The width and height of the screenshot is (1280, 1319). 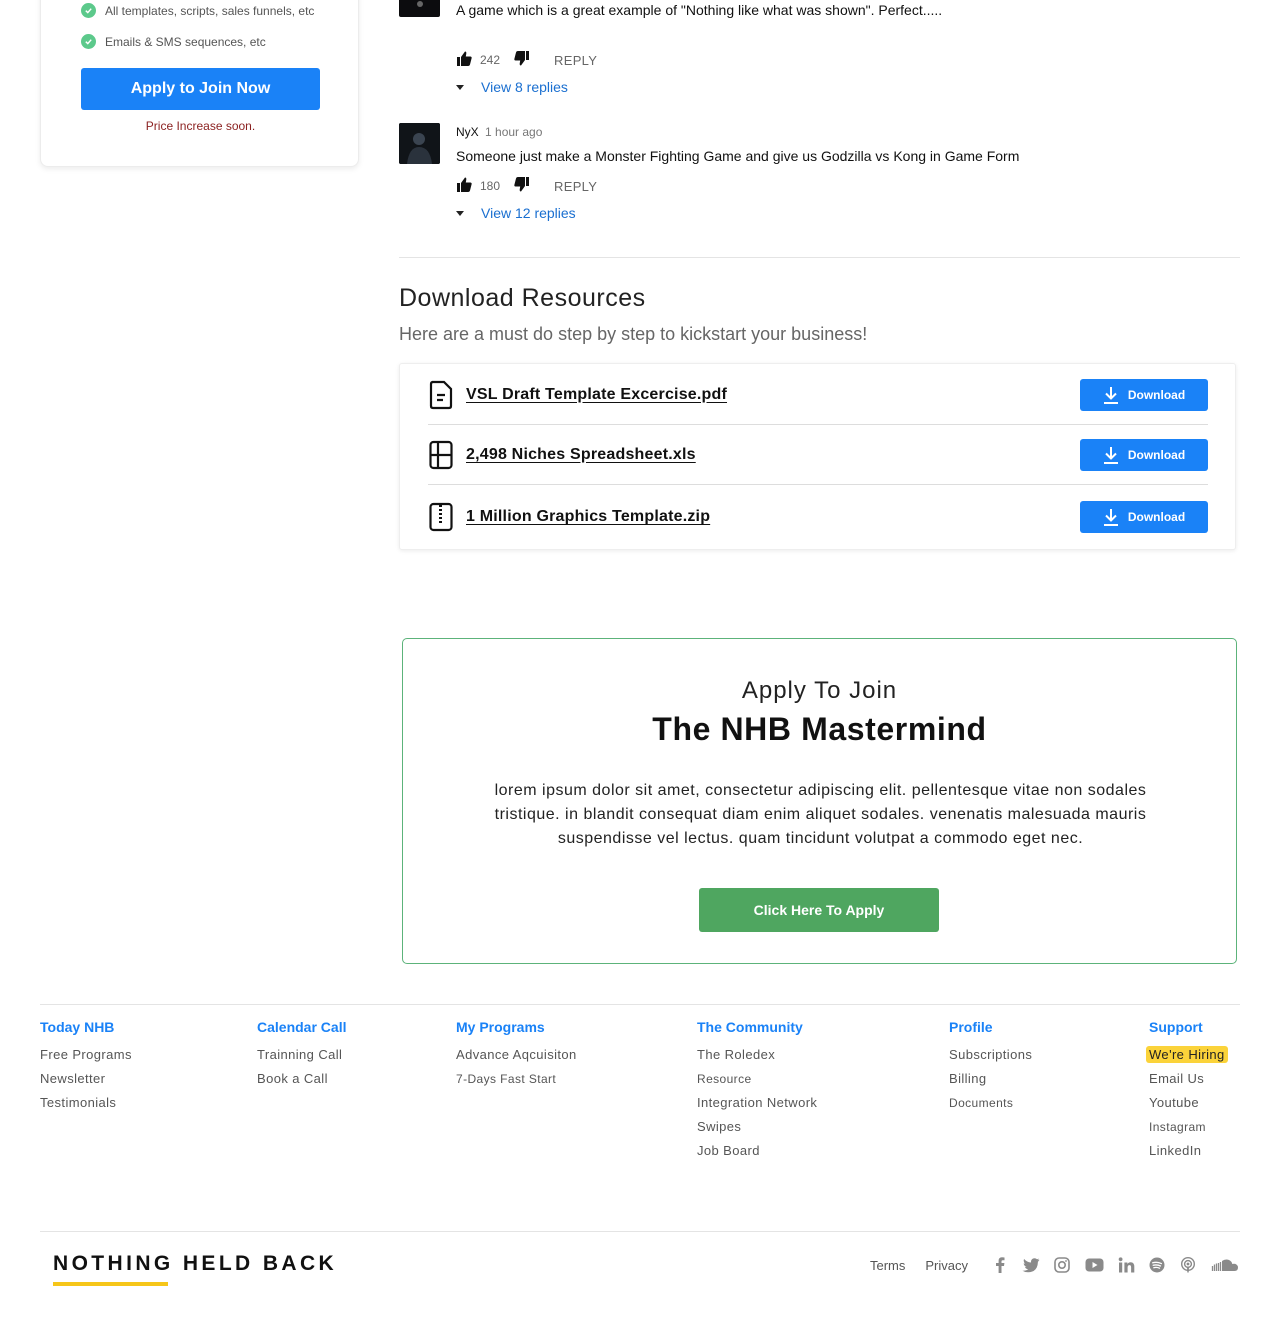 I want to click on view-replies-toggle: View 12 replies, so click(x=516, y=213).